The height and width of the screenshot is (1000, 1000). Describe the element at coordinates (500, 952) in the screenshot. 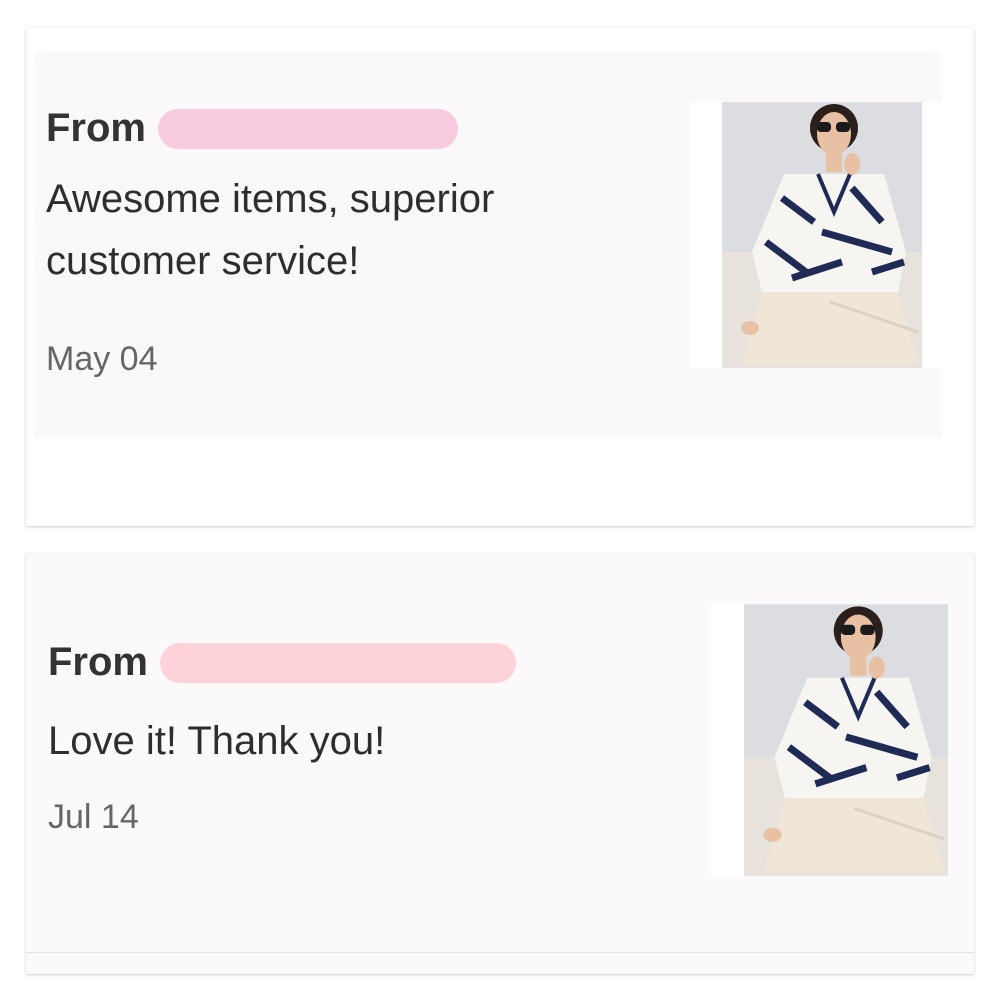

I see `divider` at that location.